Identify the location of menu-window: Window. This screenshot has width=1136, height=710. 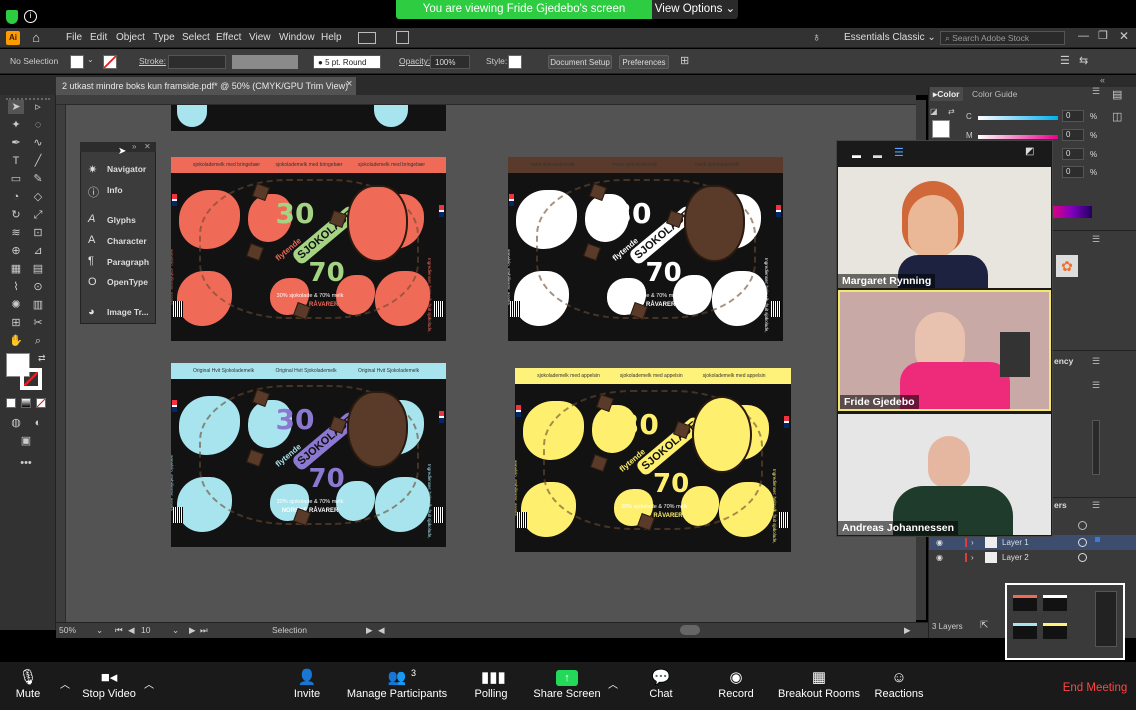
(297, 38).